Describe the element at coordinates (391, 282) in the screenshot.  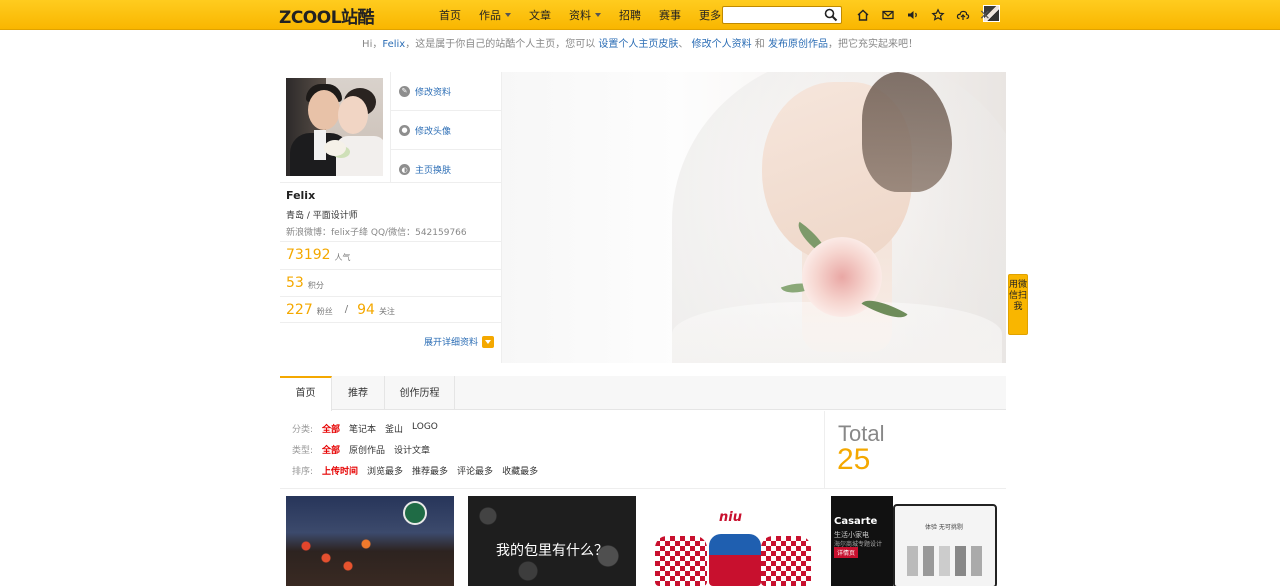
I see `points-stat: 53 积分` at that location.